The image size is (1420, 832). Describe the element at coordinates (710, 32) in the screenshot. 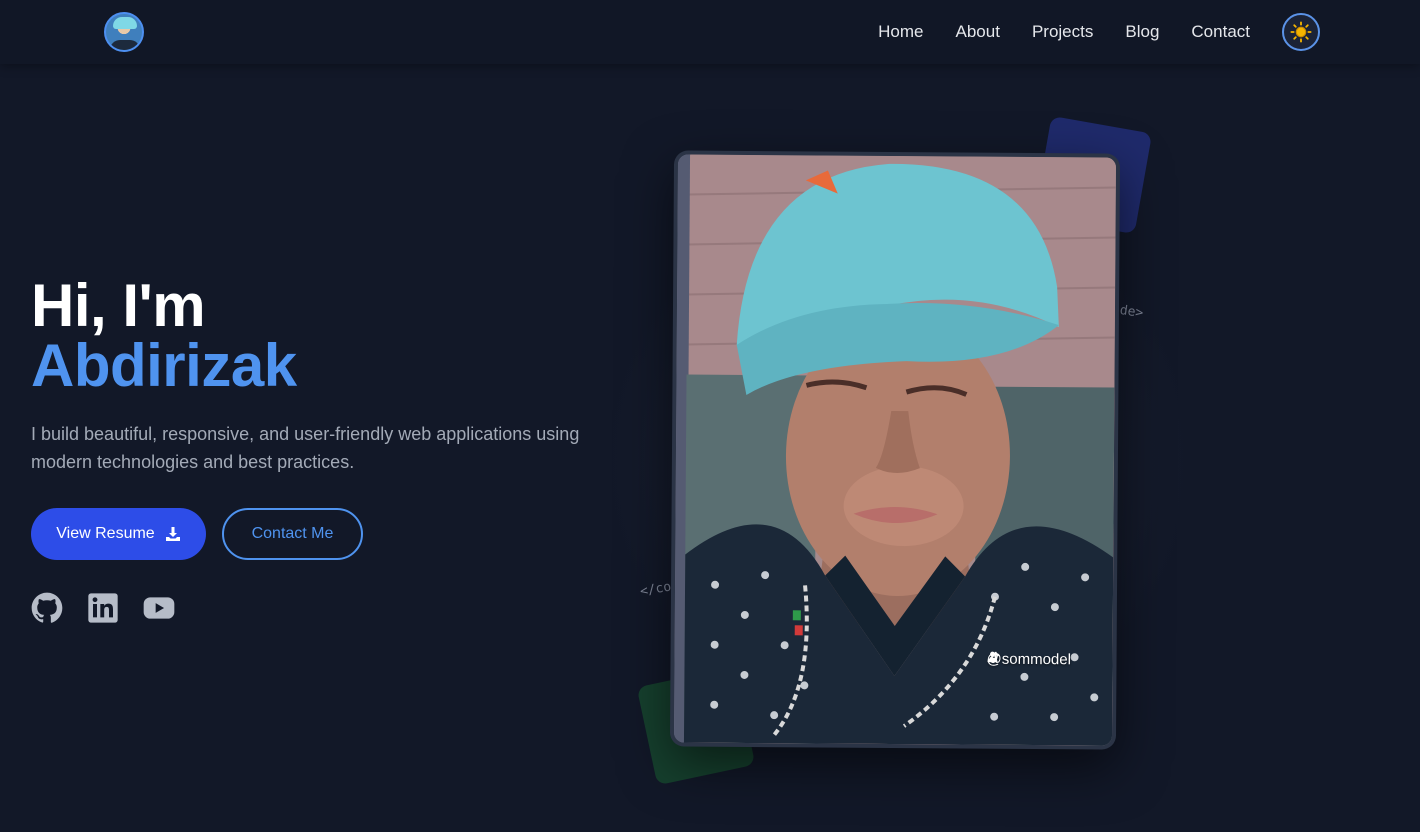

I see `navbar: Home About Projects Blog Contact` at that location.